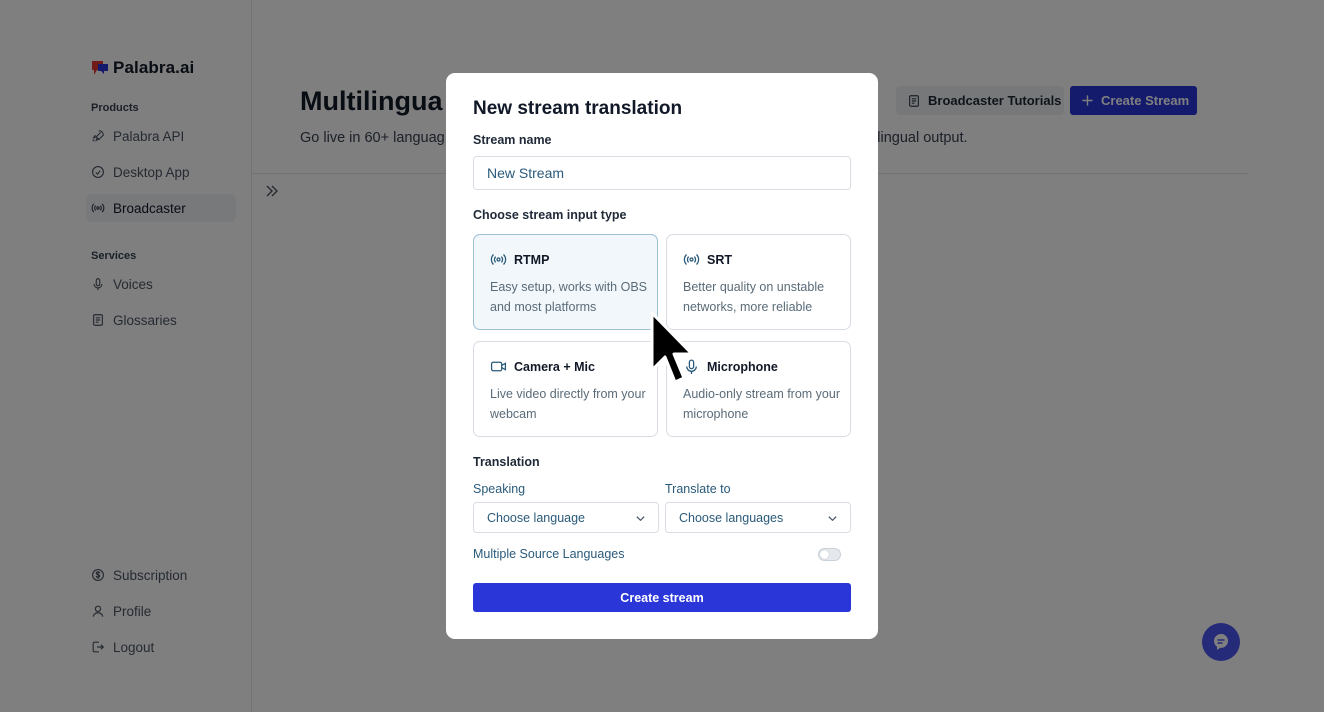 This screenshot has width=1324, height=712. What do you see at coordinates (506, 462) in the screenshot?
I see `translation-label: Translation` at bounding box center [506, 462].